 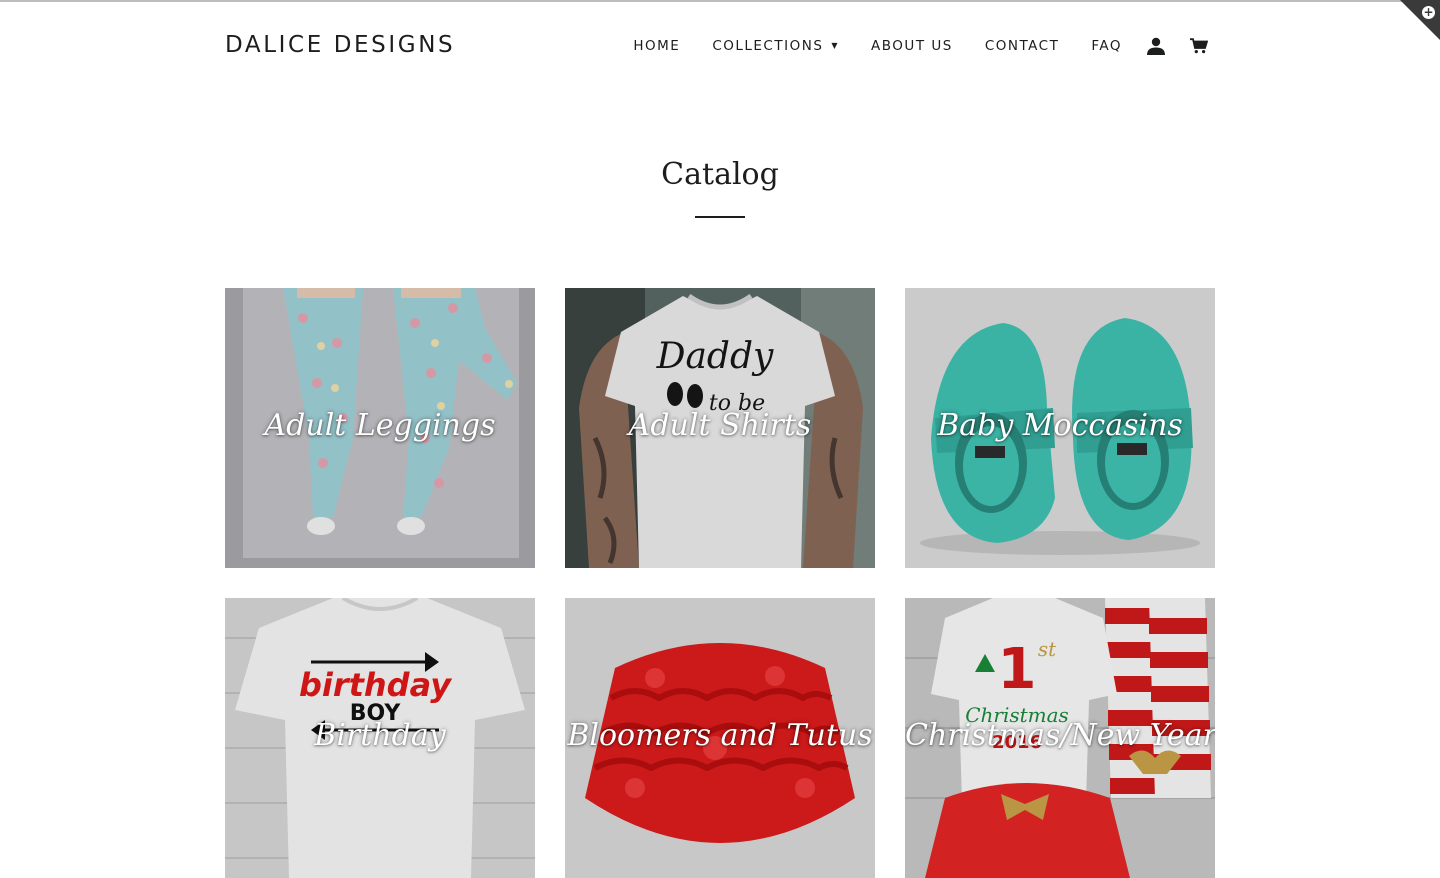 What do you see at coordinates (720, 217) in the screenshot?
I see `title-divider` at bounding box center [720, 217].